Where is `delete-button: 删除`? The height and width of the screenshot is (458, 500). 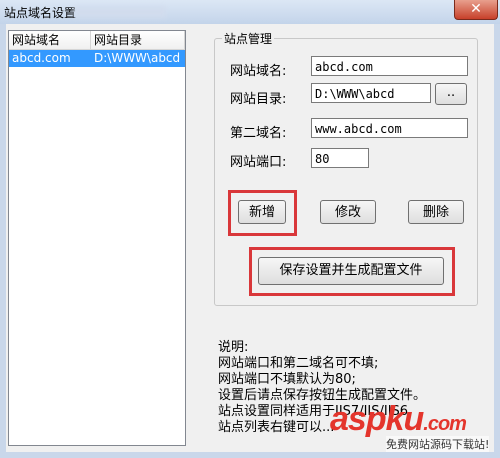
delete-button: 删除 is located at coordinates (436, 212).